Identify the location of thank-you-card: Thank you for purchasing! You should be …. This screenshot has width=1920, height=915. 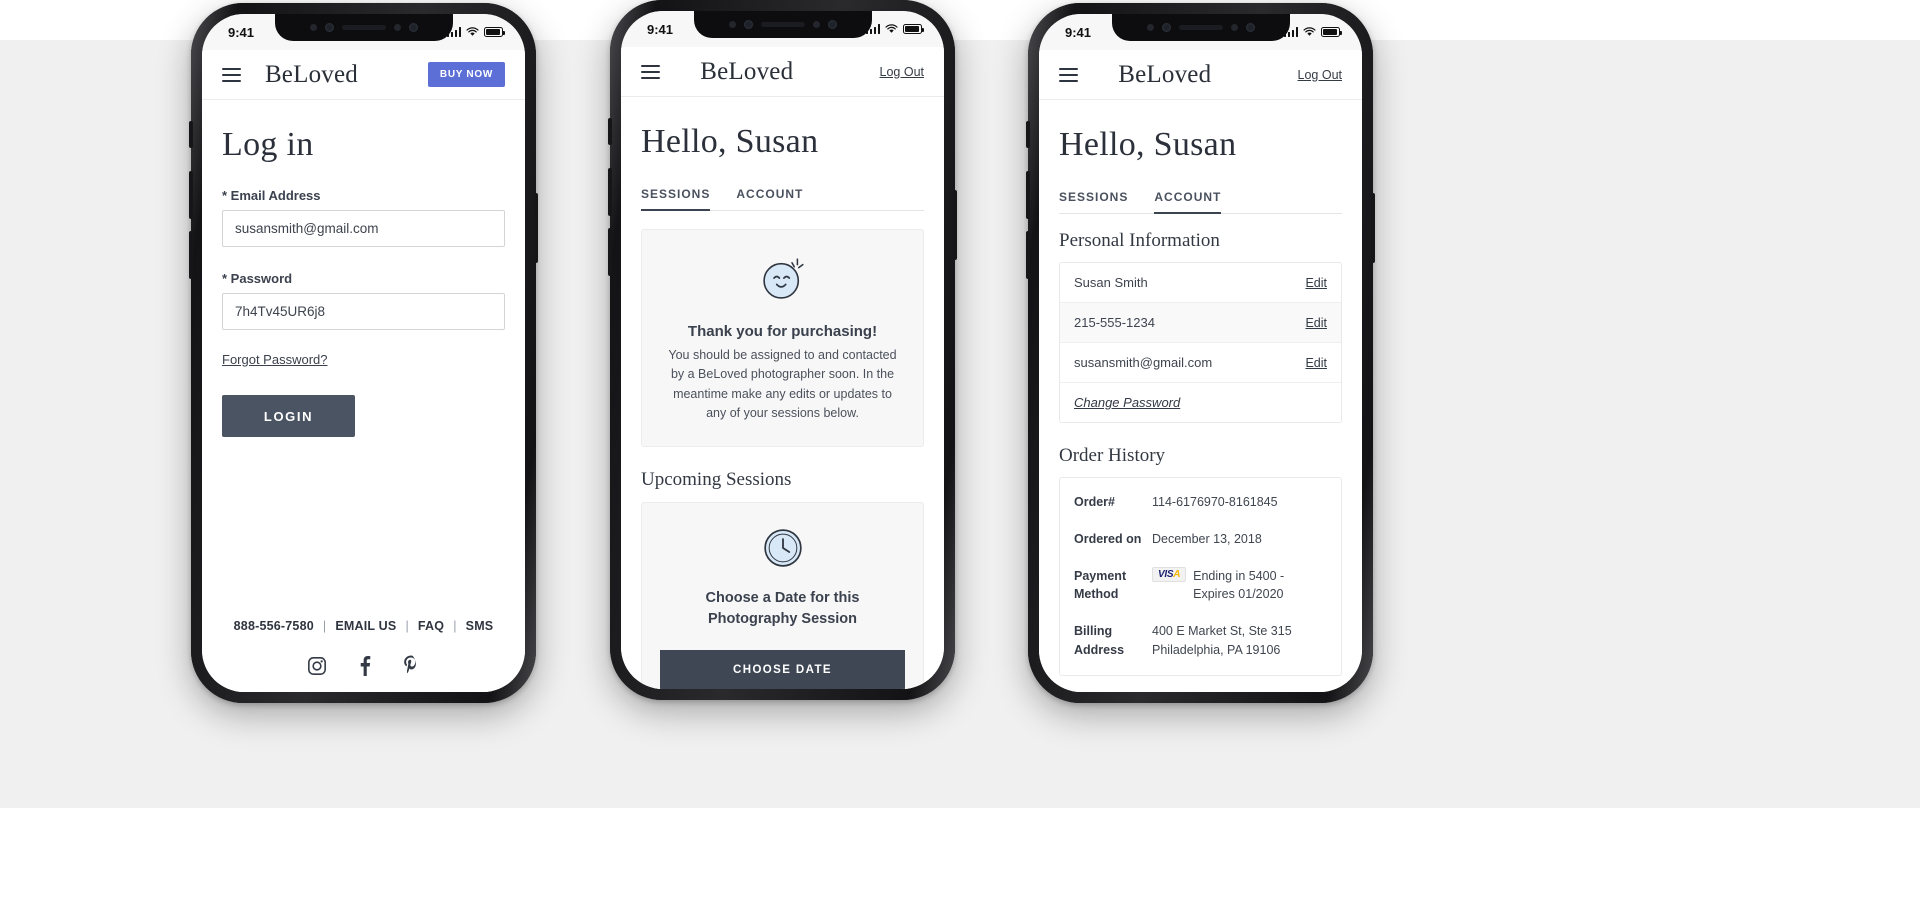
(782, 338).